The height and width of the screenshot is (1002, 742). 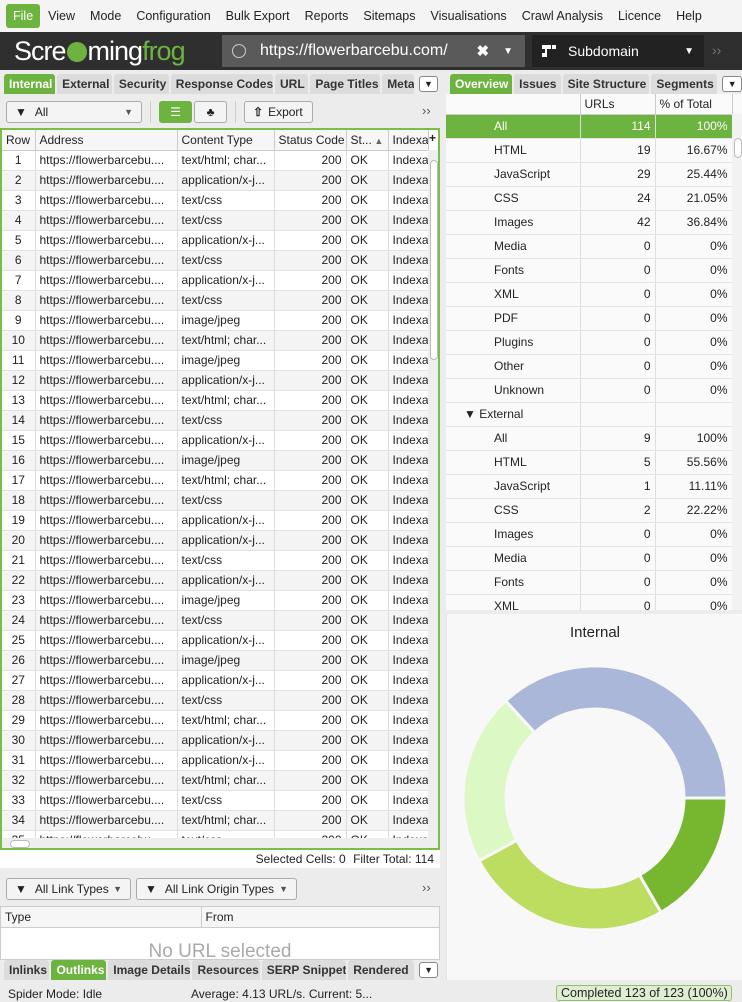 I want to click on column-header-from: From, so click(x=320, y=917).